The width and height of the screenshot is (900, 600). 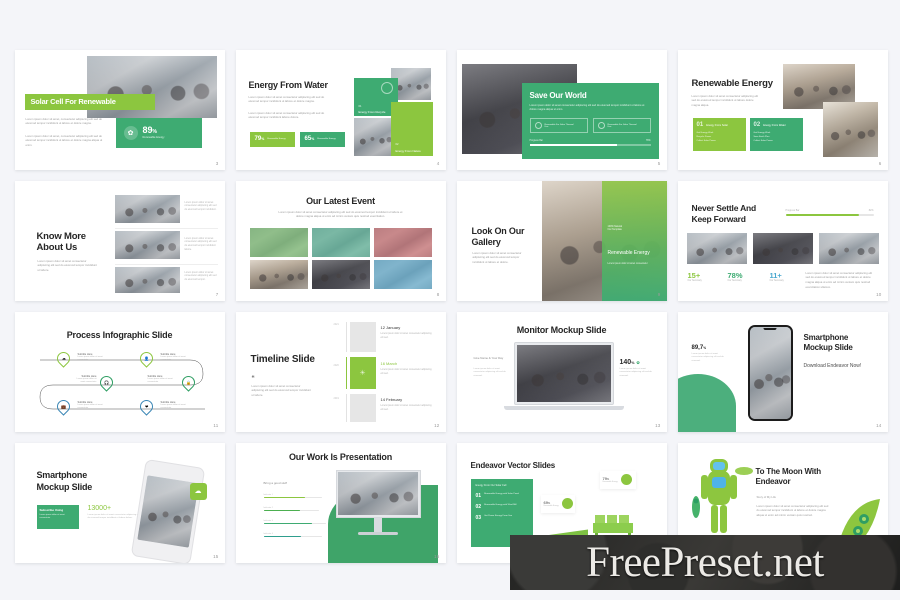 I want to click on laptop-base, so click(x=563, y=407).